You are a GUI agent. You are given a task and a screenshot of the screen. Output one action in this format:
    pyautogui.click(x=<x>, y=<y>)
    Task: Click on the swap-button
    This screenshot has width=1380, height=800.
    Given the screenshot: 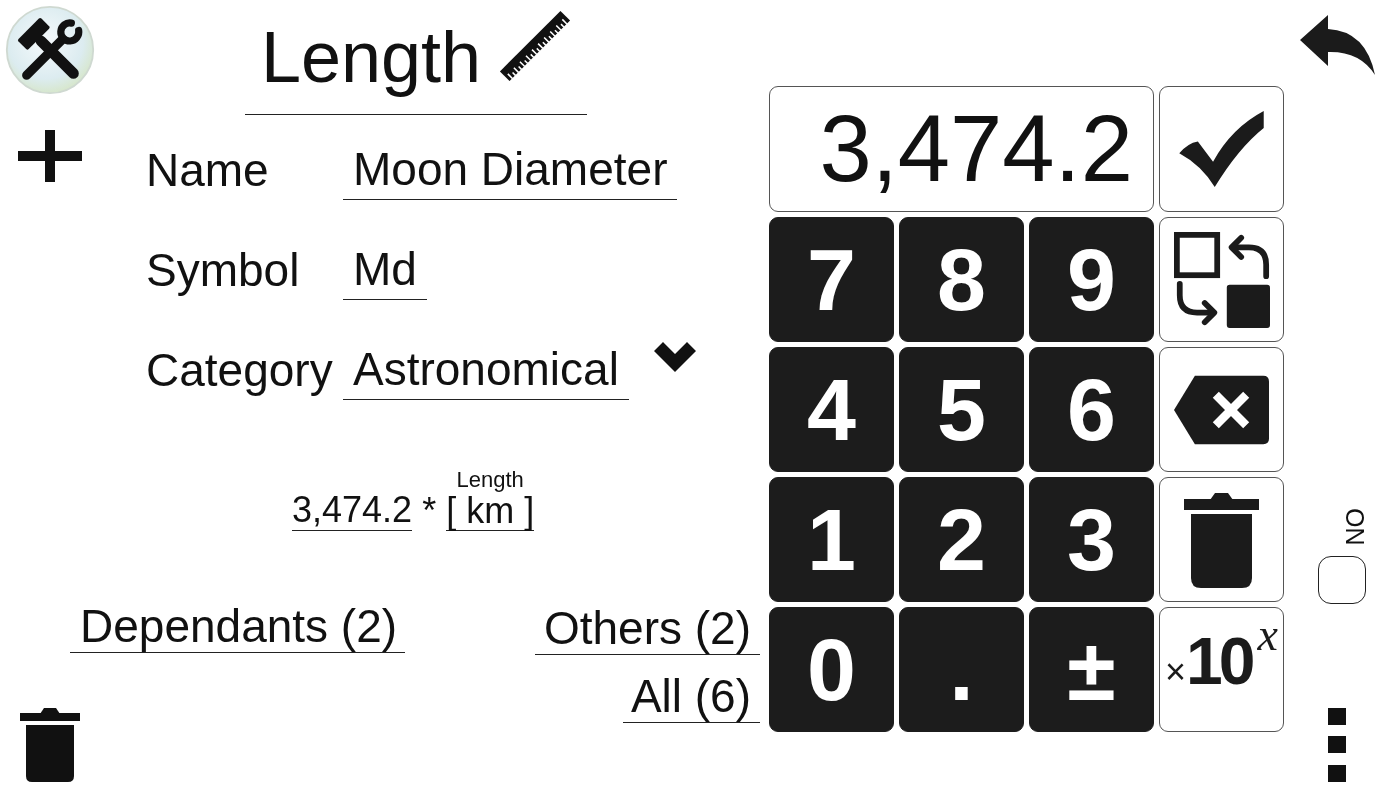 What is the action you would take?
    pyautogui.click(x=1221, y=279)
    